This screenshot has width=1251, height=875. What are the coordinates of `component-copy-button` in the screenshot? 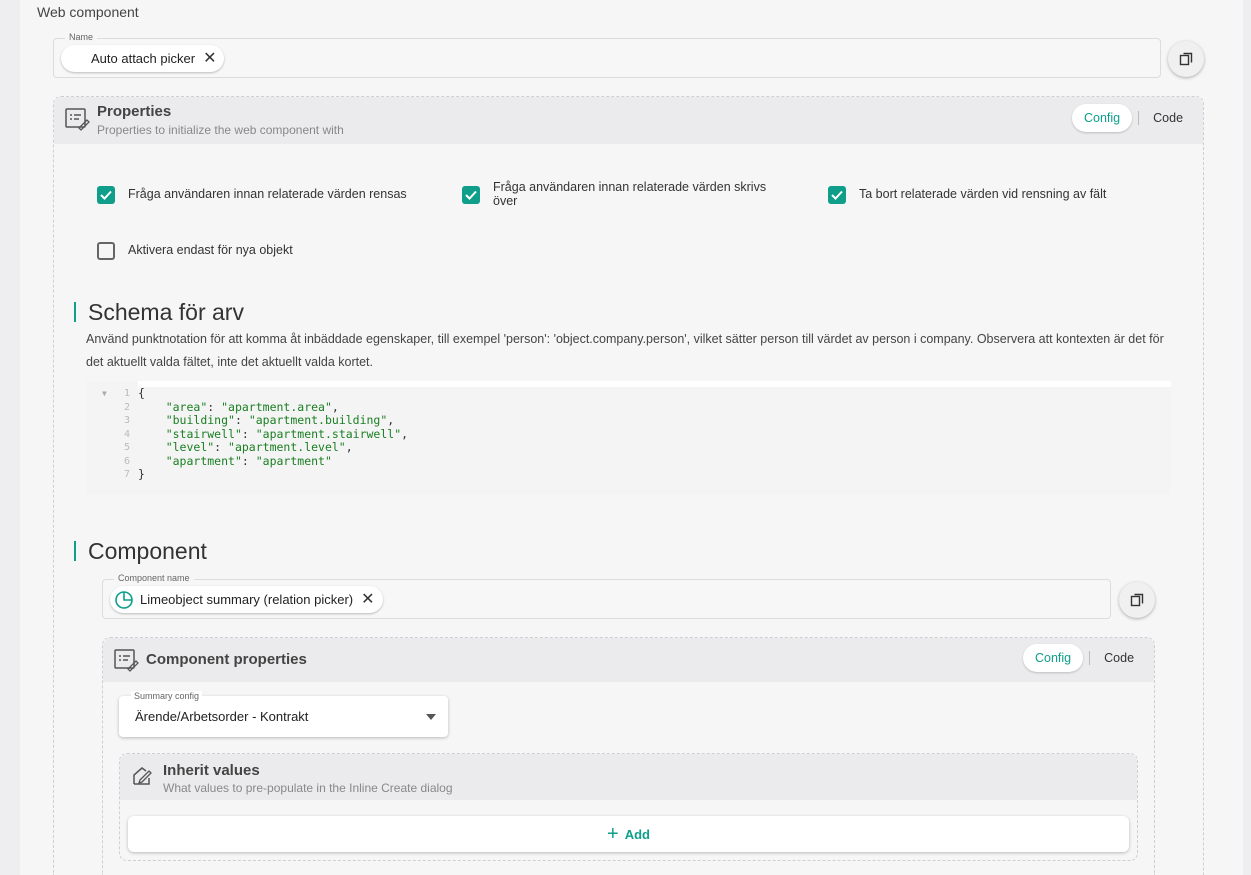 It's located at (1137, 600).